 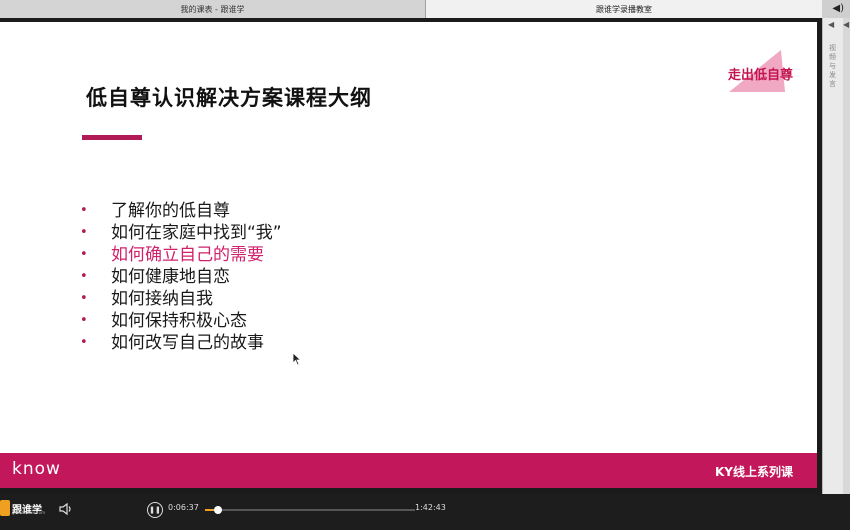 What do you see at coordinates (408, 470) in the screenshot?
I see `slide-footer: know KY线上系列课` at bounding box center [408, 470].